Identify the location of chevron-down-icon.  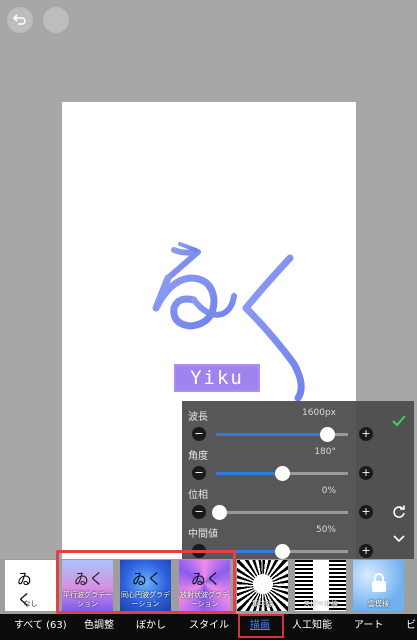
(399, 539).